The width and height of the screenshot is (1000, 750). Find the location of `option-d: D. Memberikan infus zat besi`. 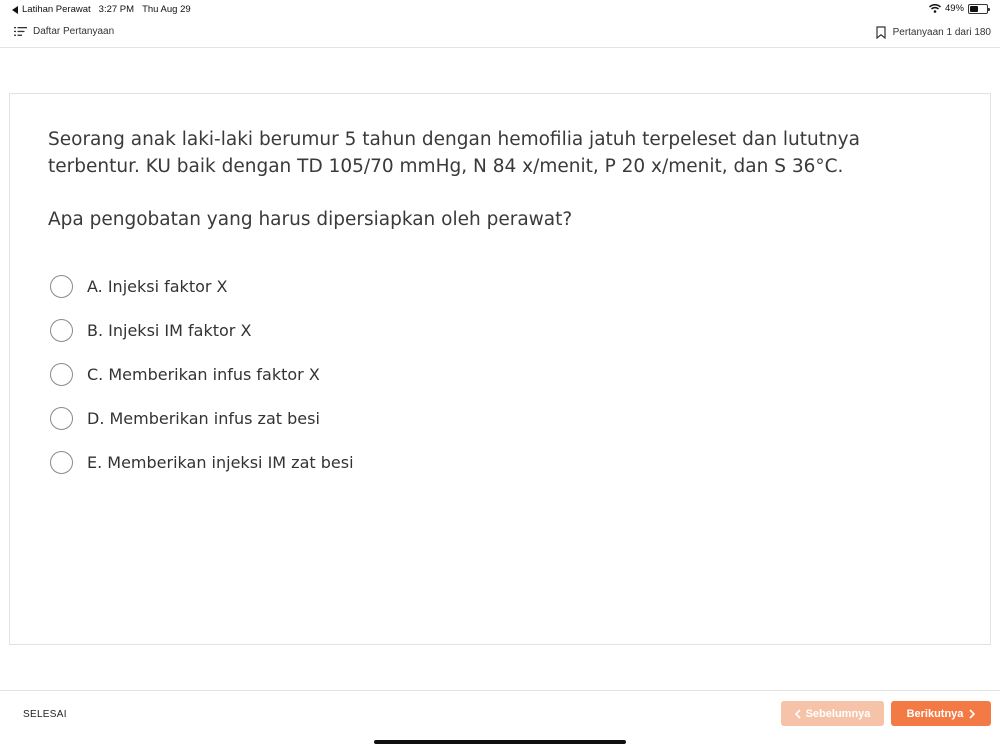

option-d: D. Memberikan infus zat besi is located at coordinates (202, 418).